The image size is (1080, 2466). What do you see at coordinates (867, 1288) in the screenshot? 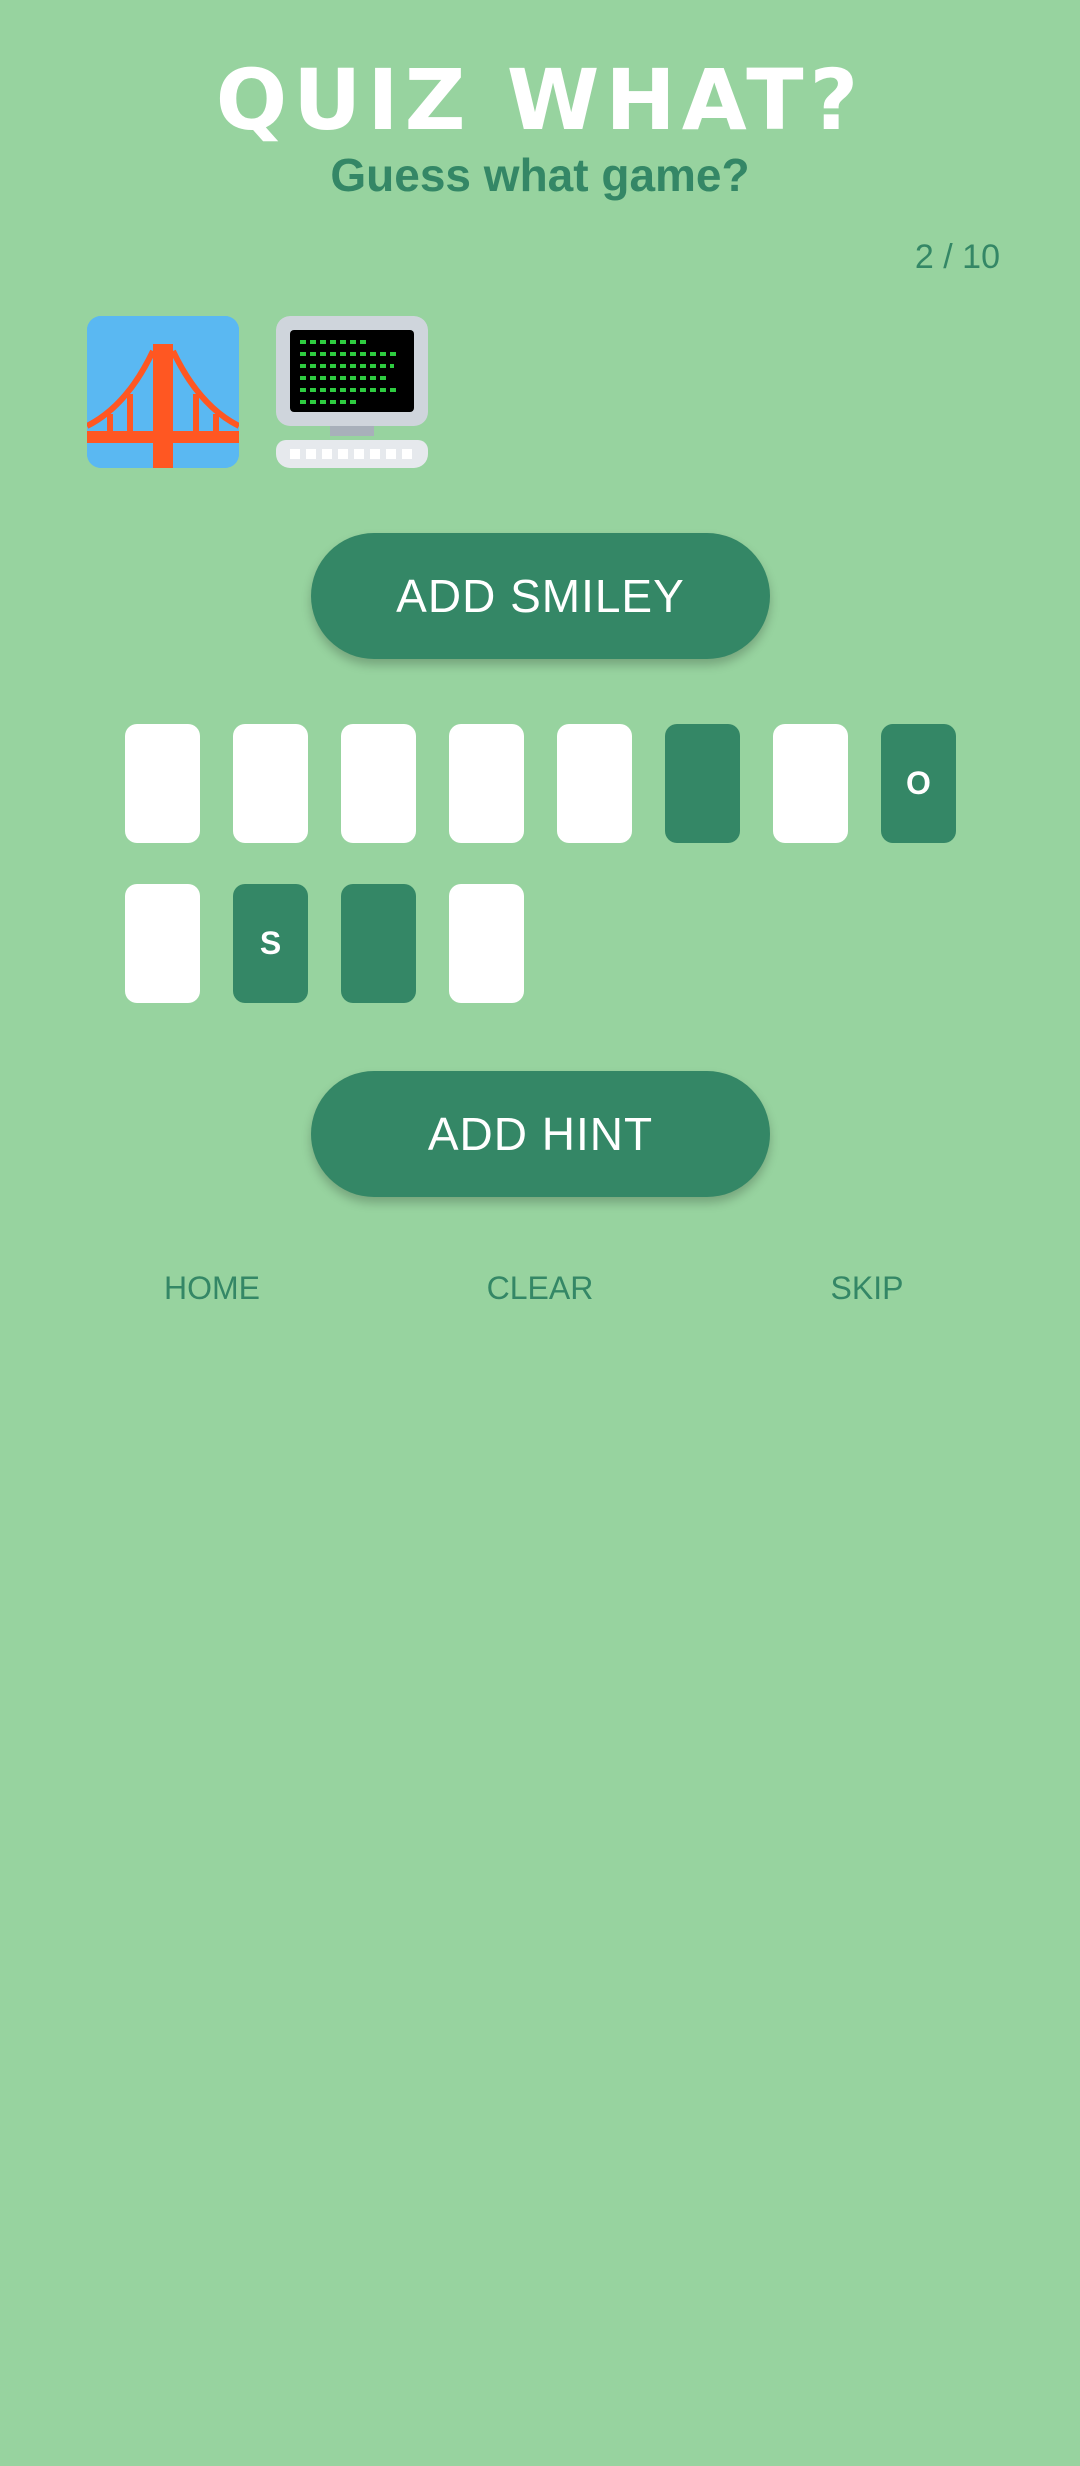
I see `skip-link: SKIP` at bounding box center [867, 1288].